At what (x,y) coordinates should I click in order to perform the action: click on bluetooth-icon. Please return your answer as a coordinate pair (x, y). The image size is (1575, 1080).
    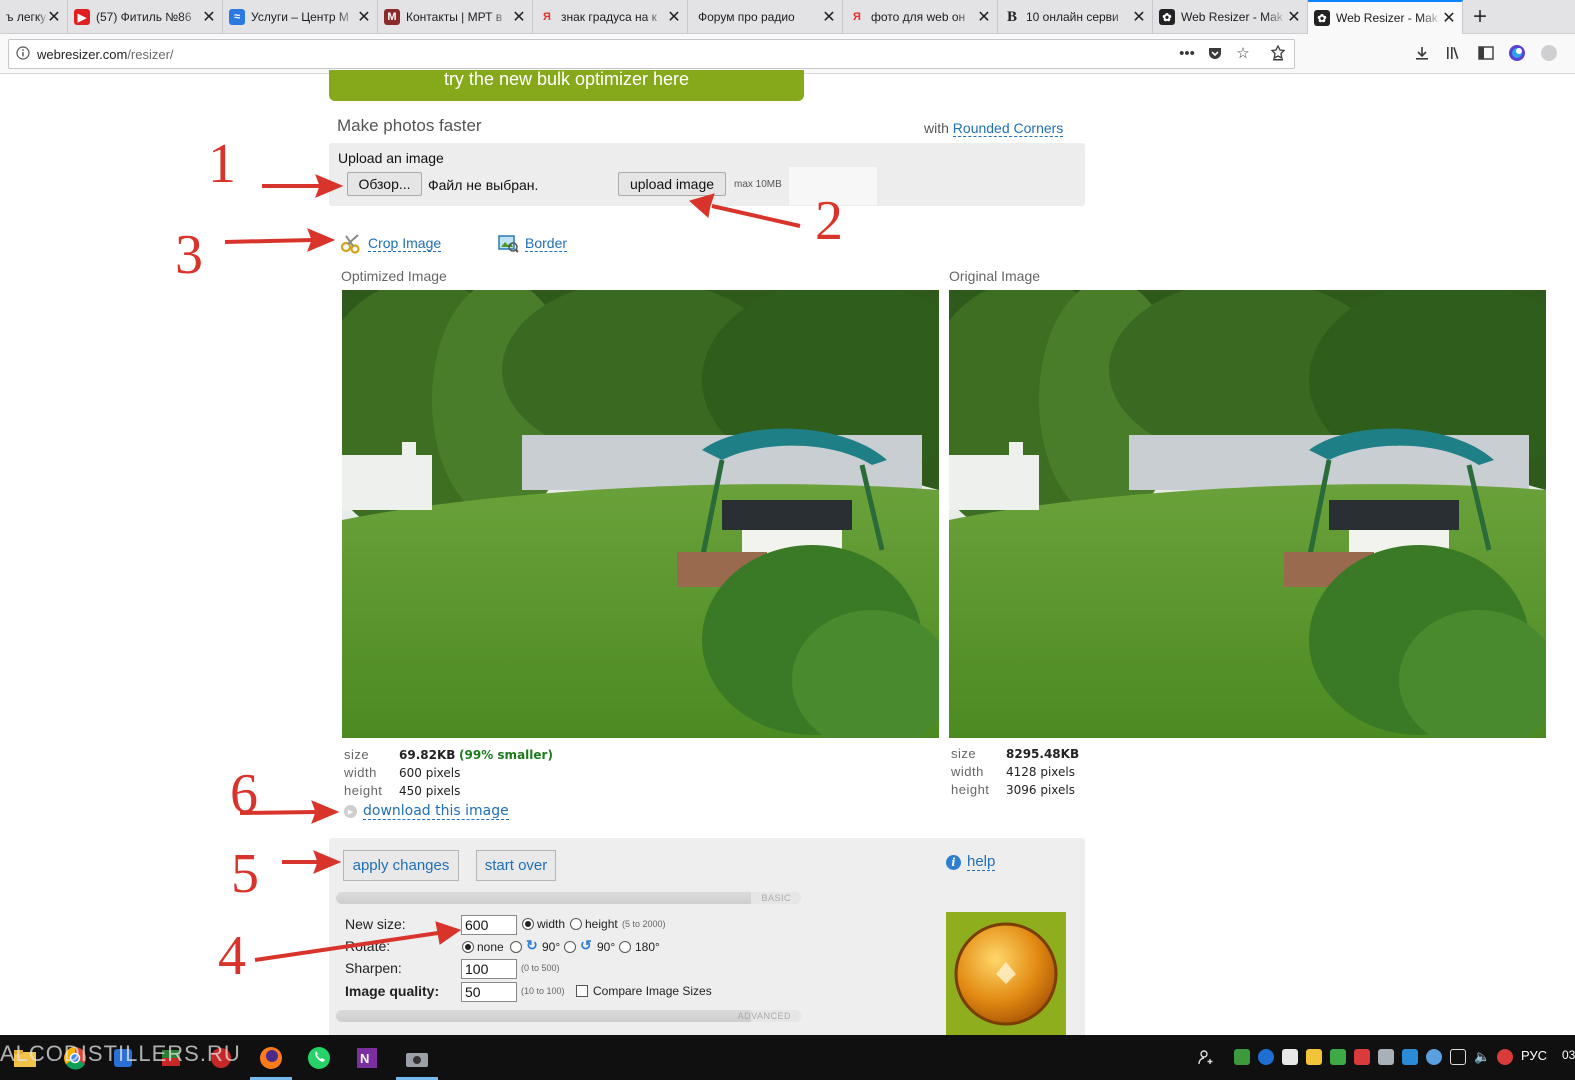
    Looking at the image, I should click on (1266, 1057).